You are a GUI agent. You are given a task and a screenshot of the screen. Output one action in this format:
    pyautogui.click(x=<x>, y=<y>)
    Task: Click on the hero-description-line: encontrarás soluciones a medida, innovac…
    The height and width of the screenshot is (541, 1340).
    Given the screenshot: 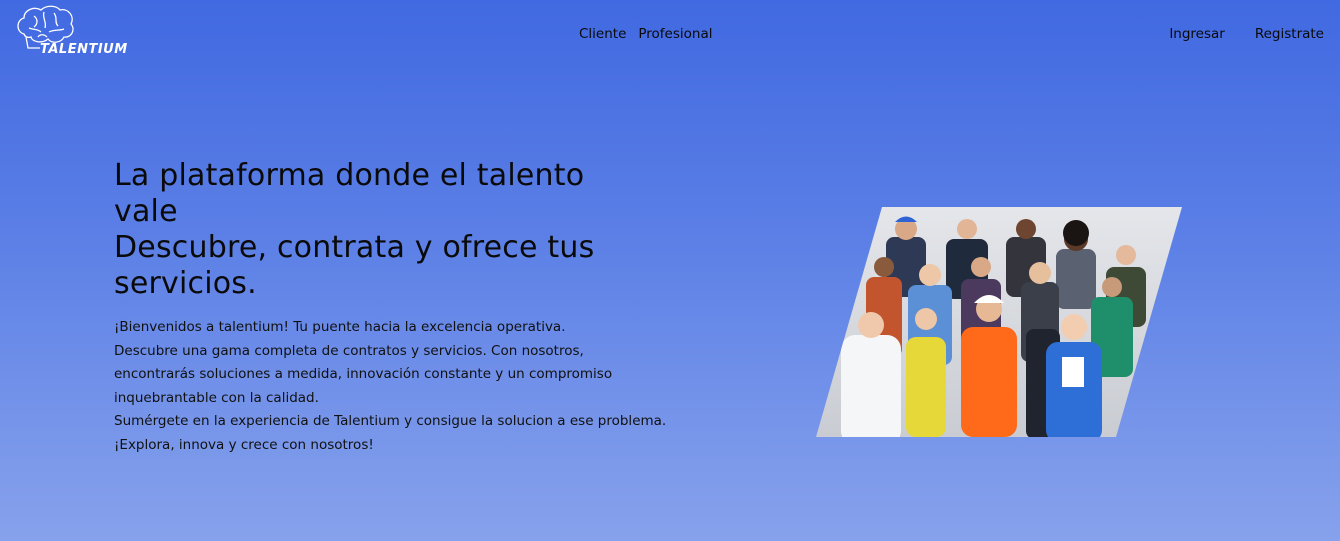 What is the action you would take?
    pyautogui.click(x=363, y=374)
    